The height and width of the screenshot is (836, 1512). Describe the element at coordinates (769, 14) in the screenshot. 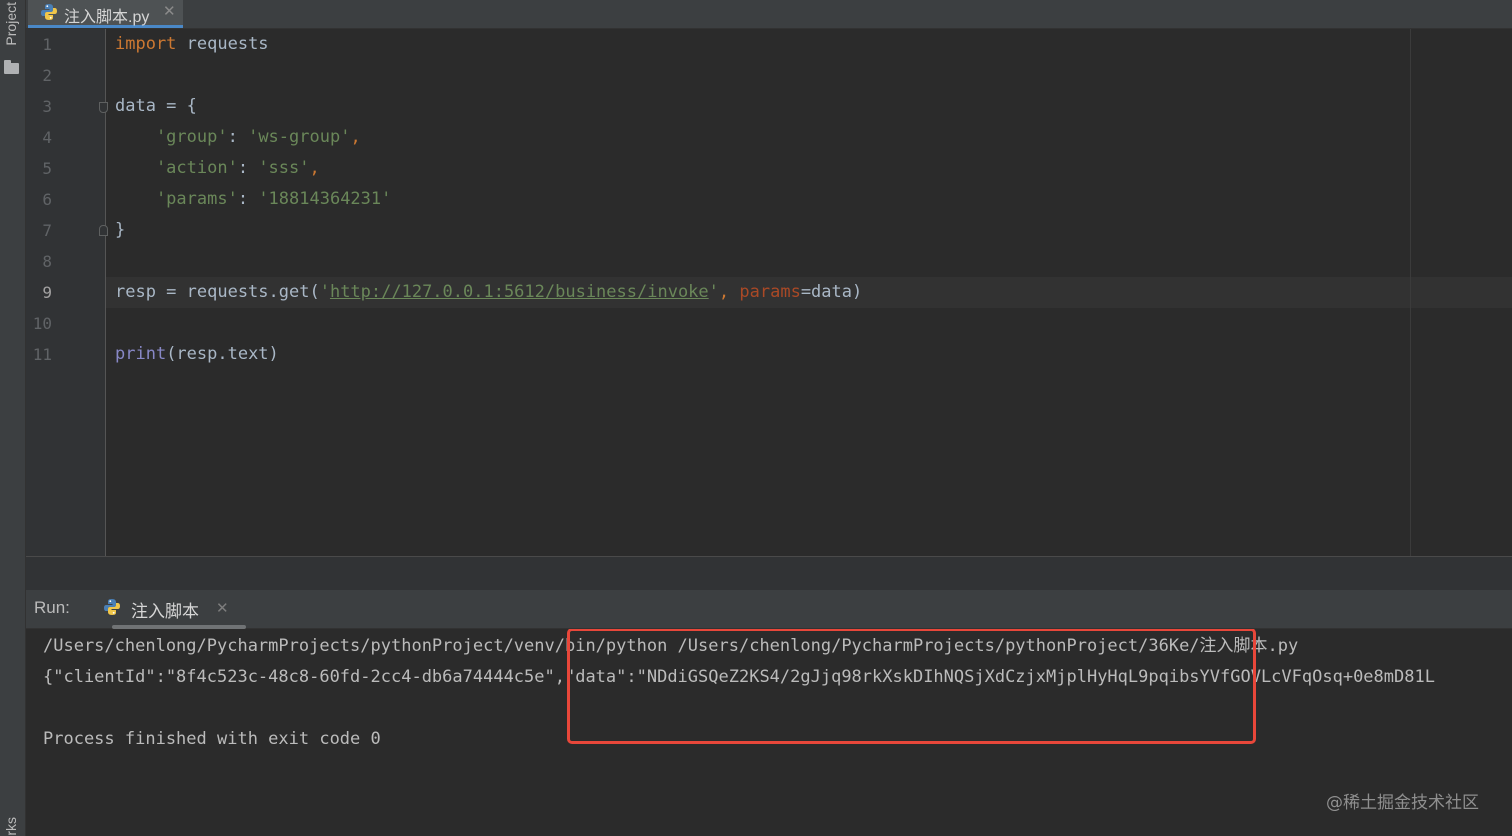

I see `editor-tab-bar: 注入脚本.py ✕` at that location.